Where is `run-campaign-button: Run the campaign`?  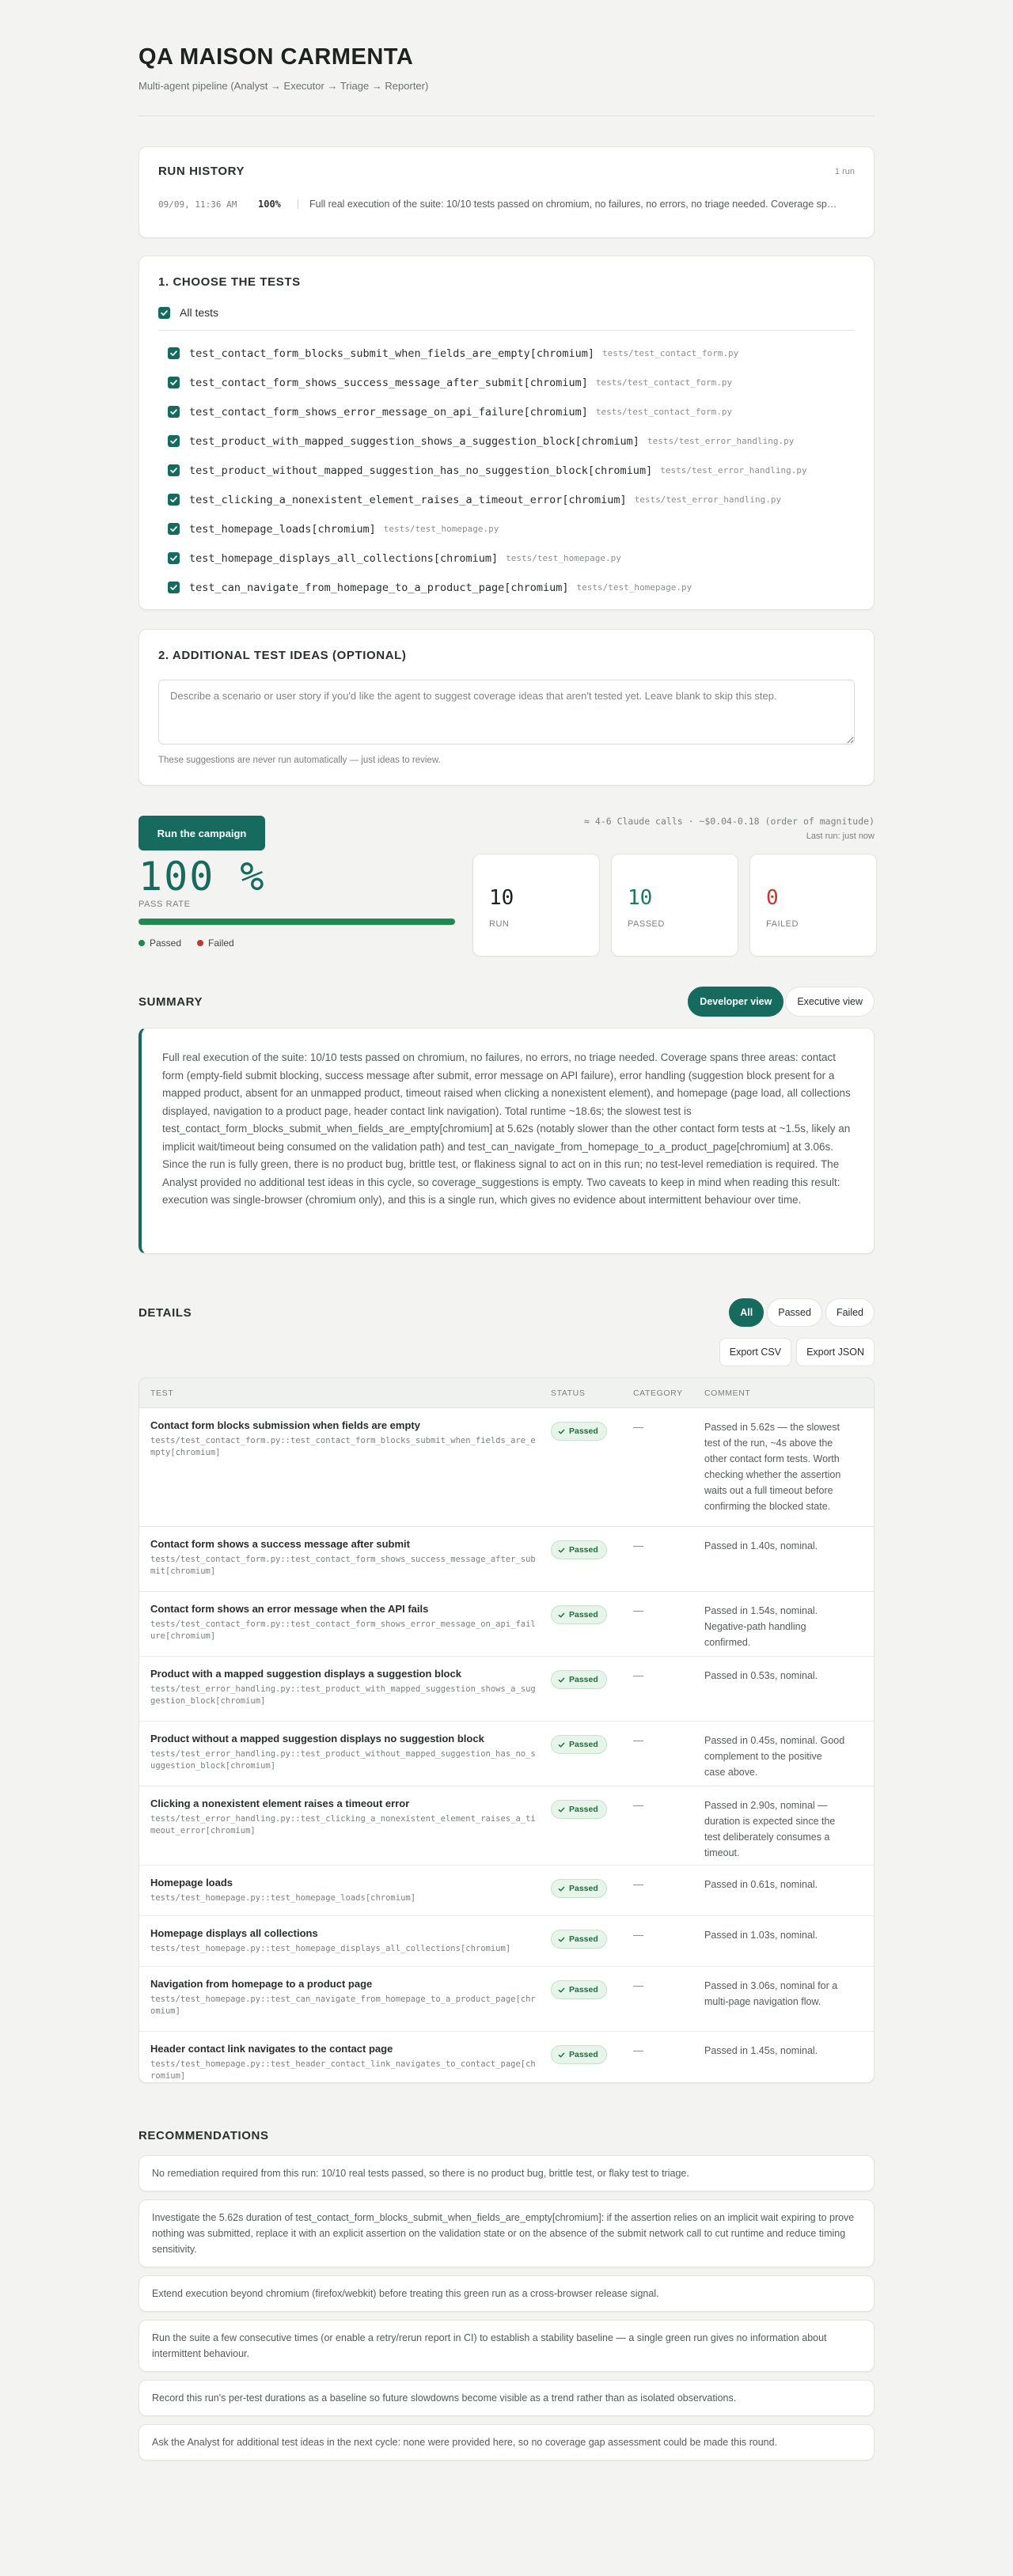 run-campaign-button: Run the campaign is located at coordinates (201, 833).